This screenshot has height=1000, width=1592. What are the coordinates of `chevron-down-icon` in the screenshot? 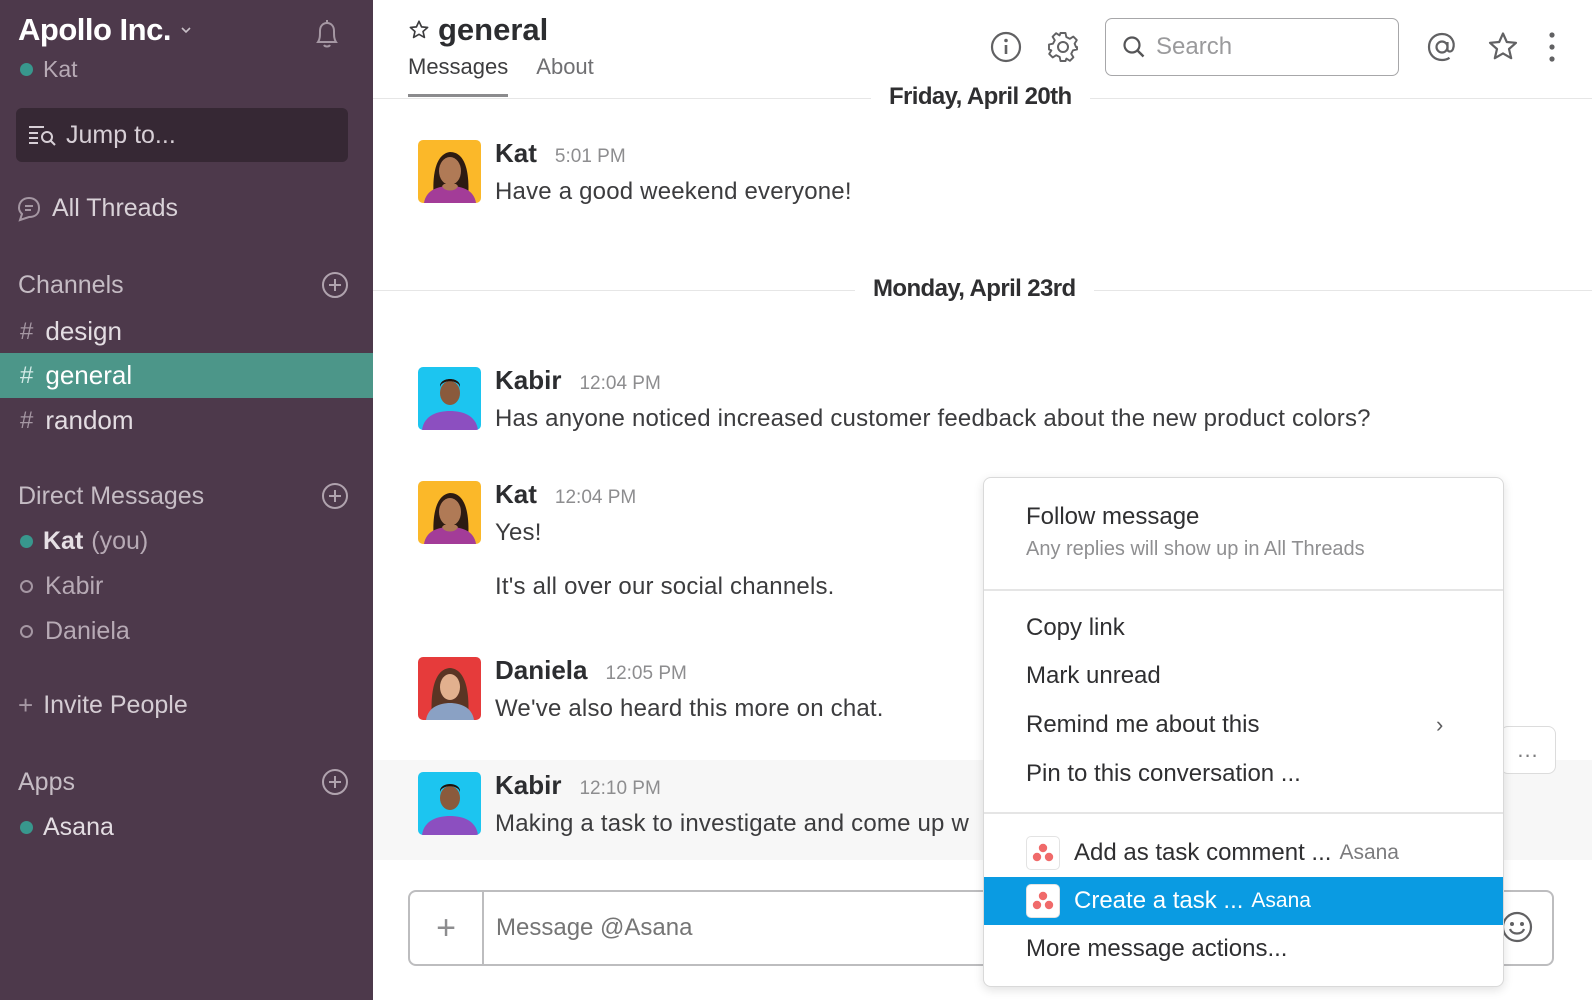 It's located at (186, 30).